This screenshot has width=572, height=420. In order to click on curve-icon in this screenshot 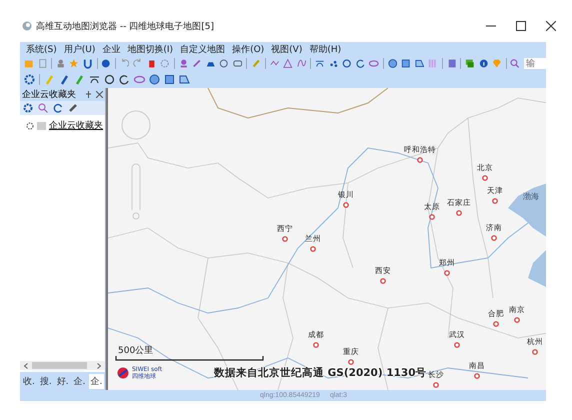, I will do `click(301, 63)`.